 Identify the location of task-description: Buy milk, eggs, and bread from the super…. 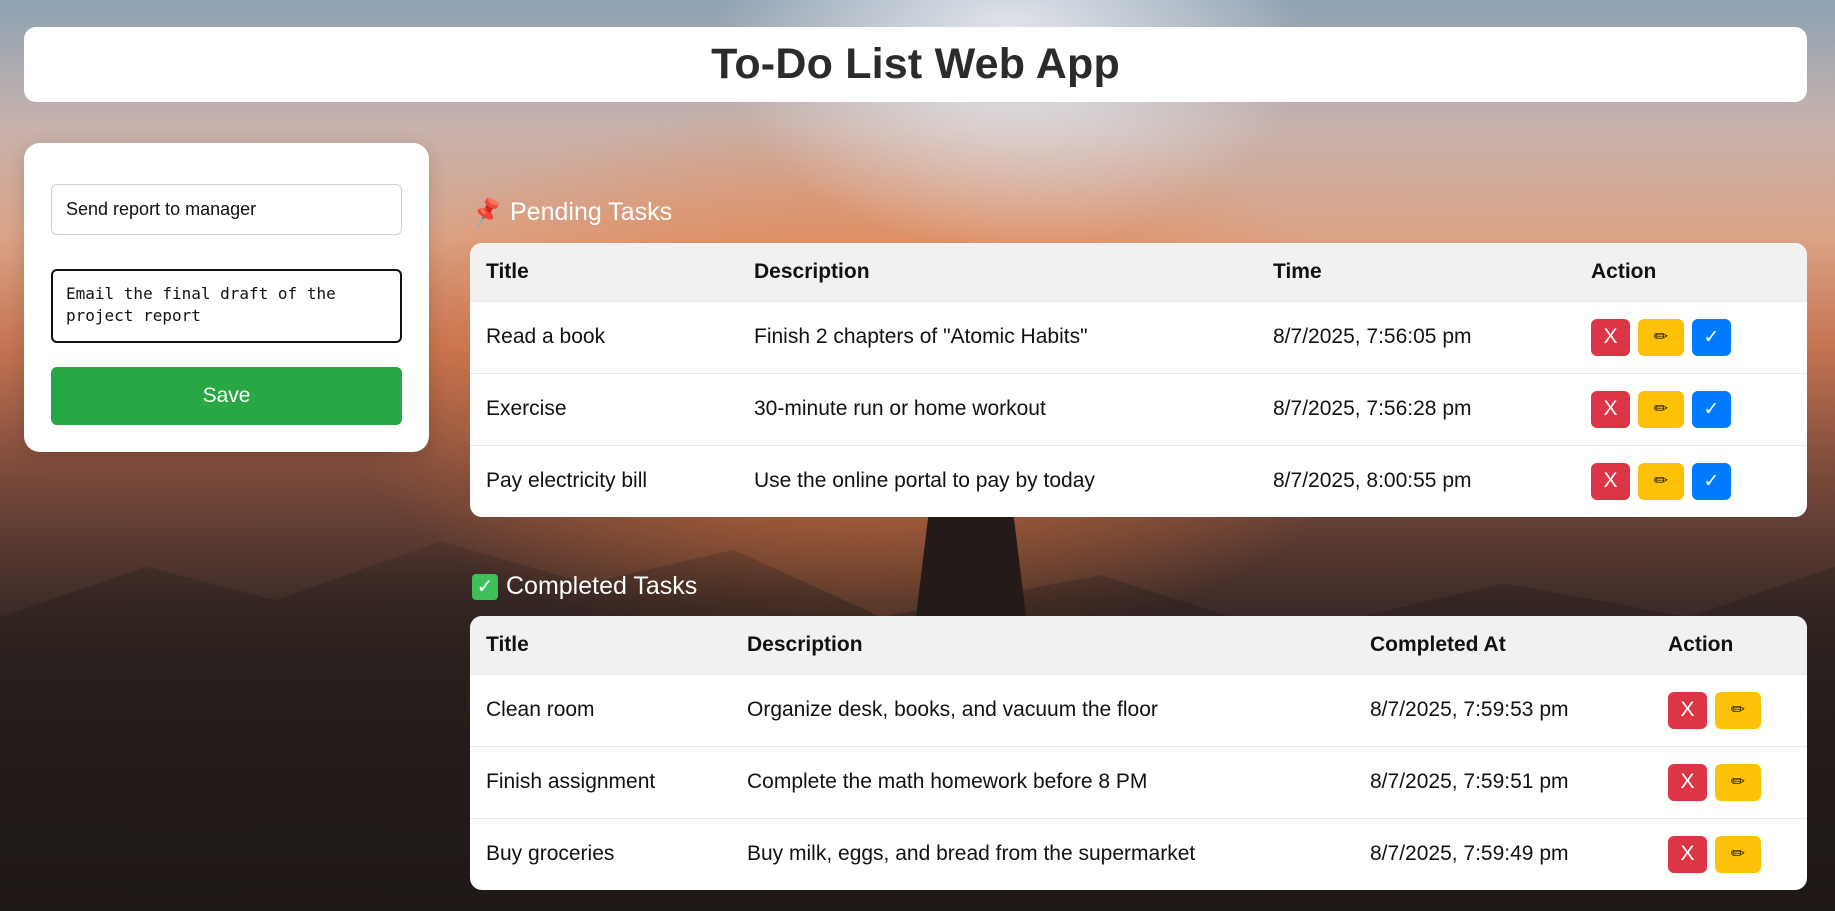
(971, 854).